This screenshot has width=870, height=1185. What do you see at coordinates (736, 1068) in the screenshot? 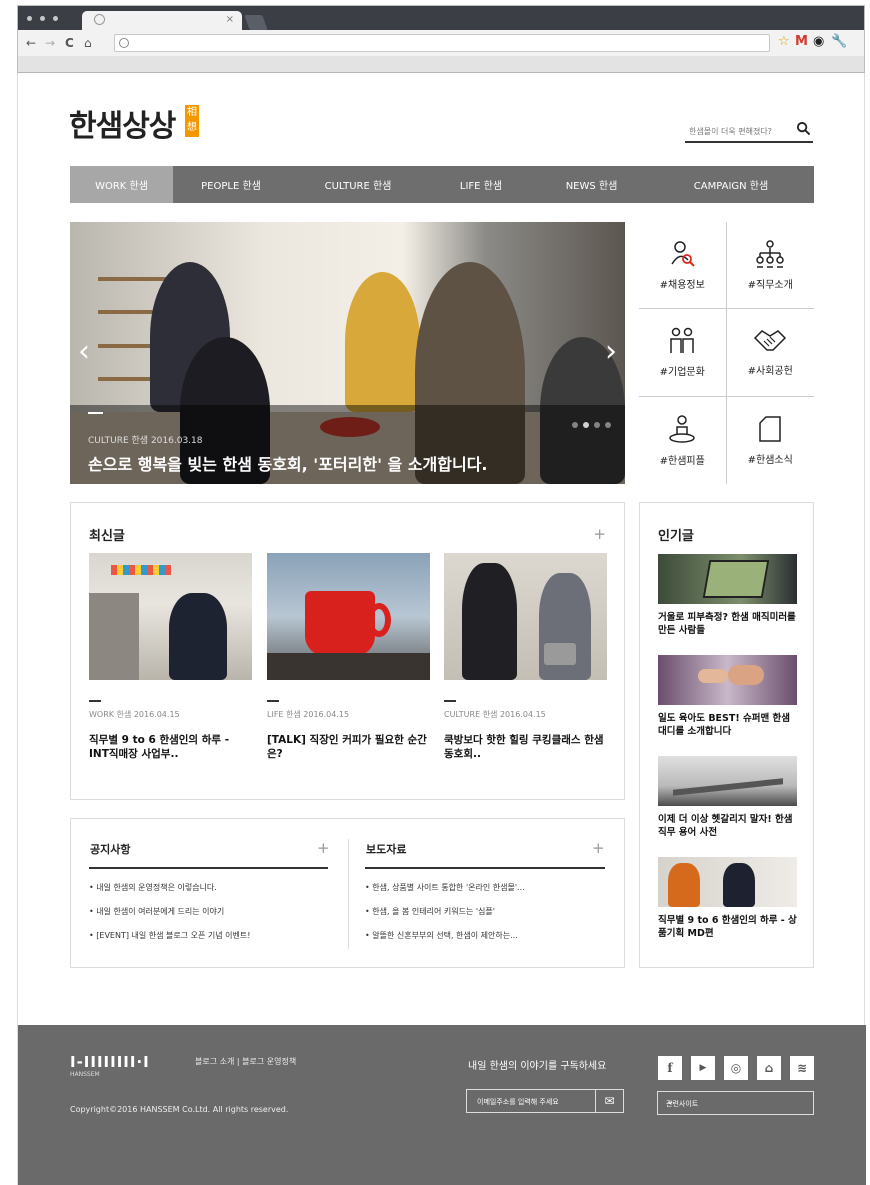
I see `instagram-icon: ◎` at bounding box center [736, 1068].